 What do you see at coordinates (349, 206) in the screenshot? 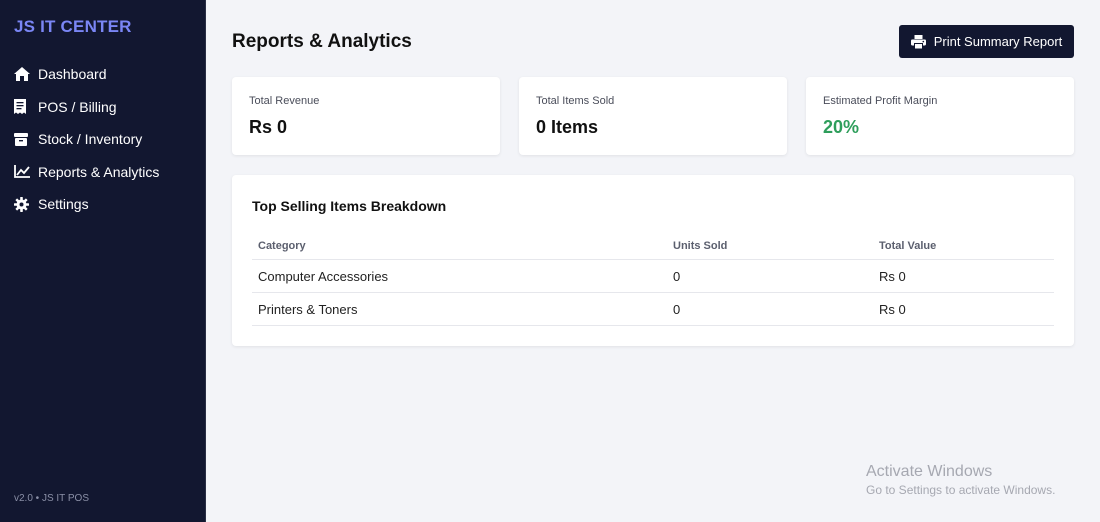
I see `panel-title: Top Selling Items Breakdown` at bounding box center [349, 206].